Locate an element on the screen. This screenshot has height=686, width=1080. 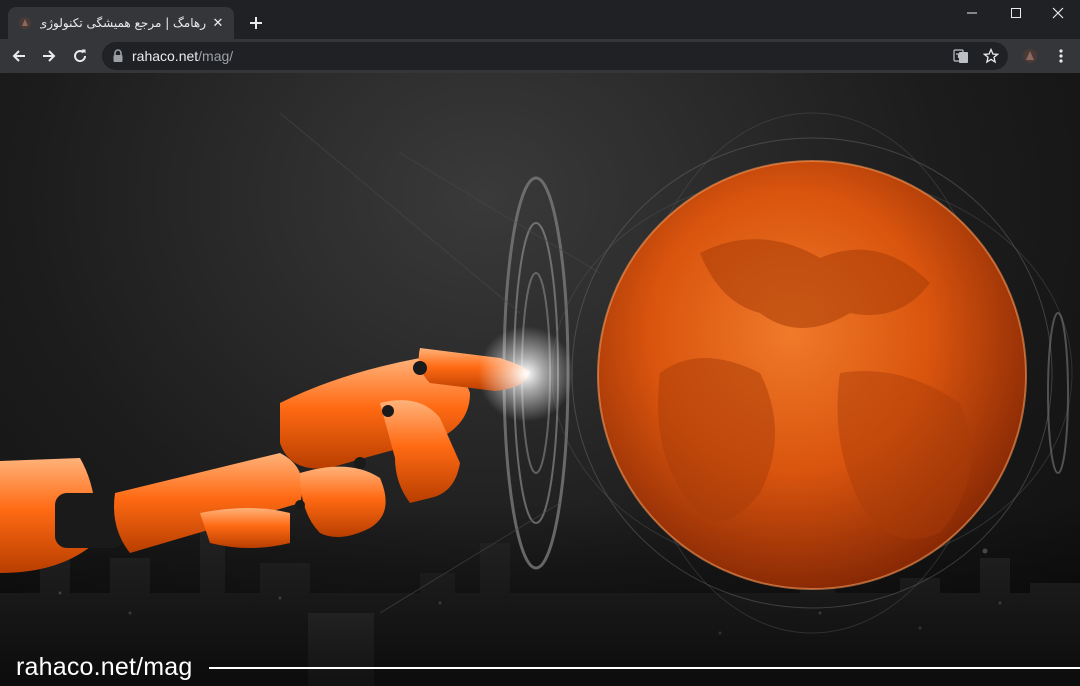
menu-button is located at coordinates (1061, 56).